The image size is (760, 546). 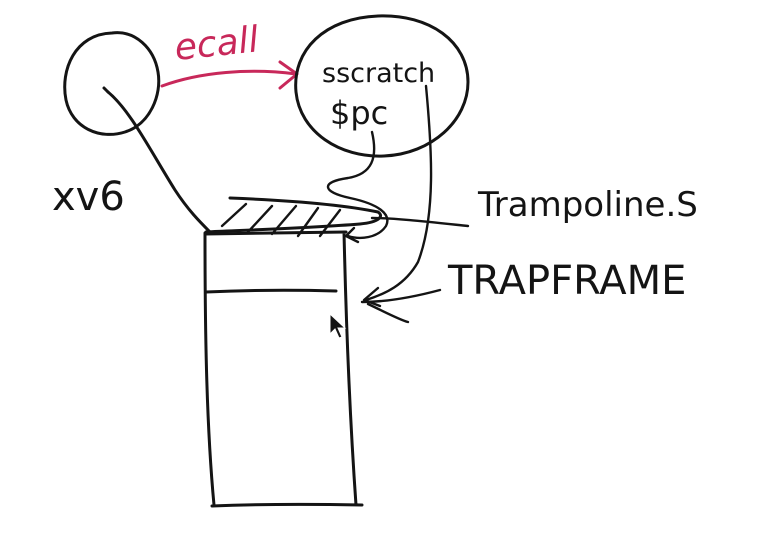 What do you see at coordinates (566, 281) in the screenshot?
I see `trapframe-label: TRAPFRAME` at bounding box center [566, 281].